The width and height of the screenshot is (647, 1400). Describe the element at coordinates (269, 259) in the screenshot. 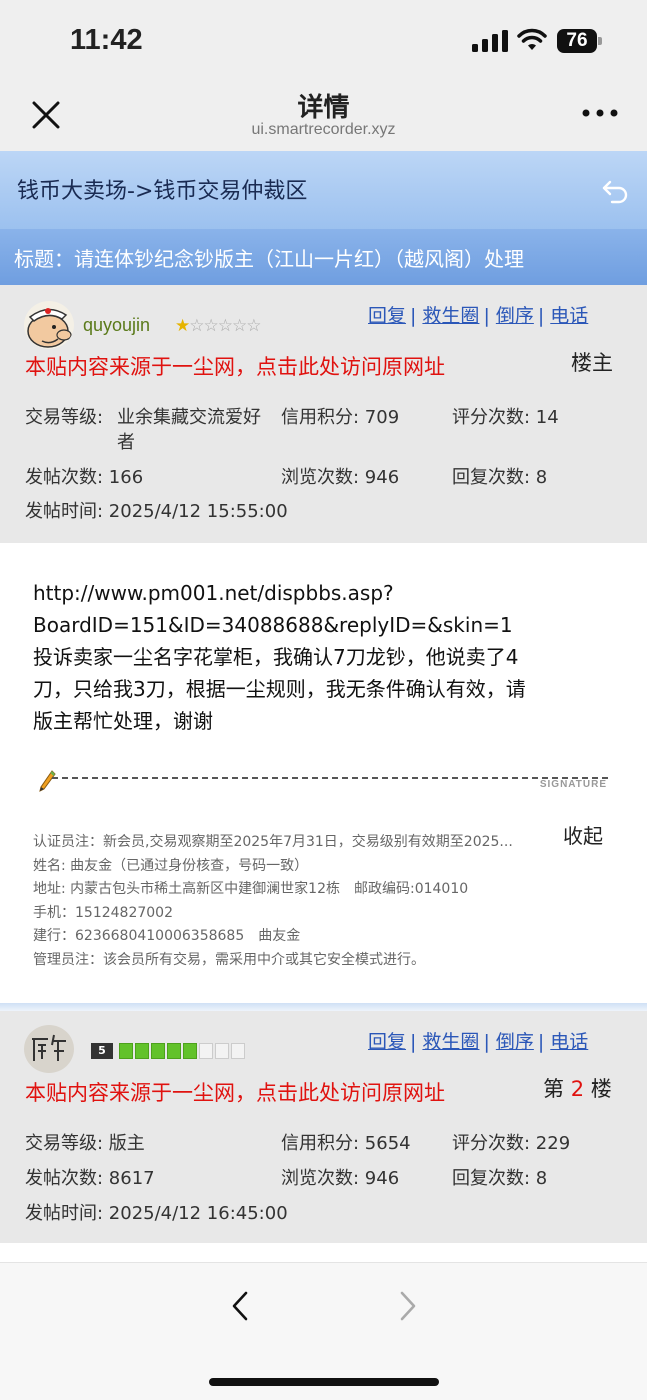

I see `thread-title: 标题：请连体钞纪念钞版主（江山一片红）（越风阁）处理` at that location.